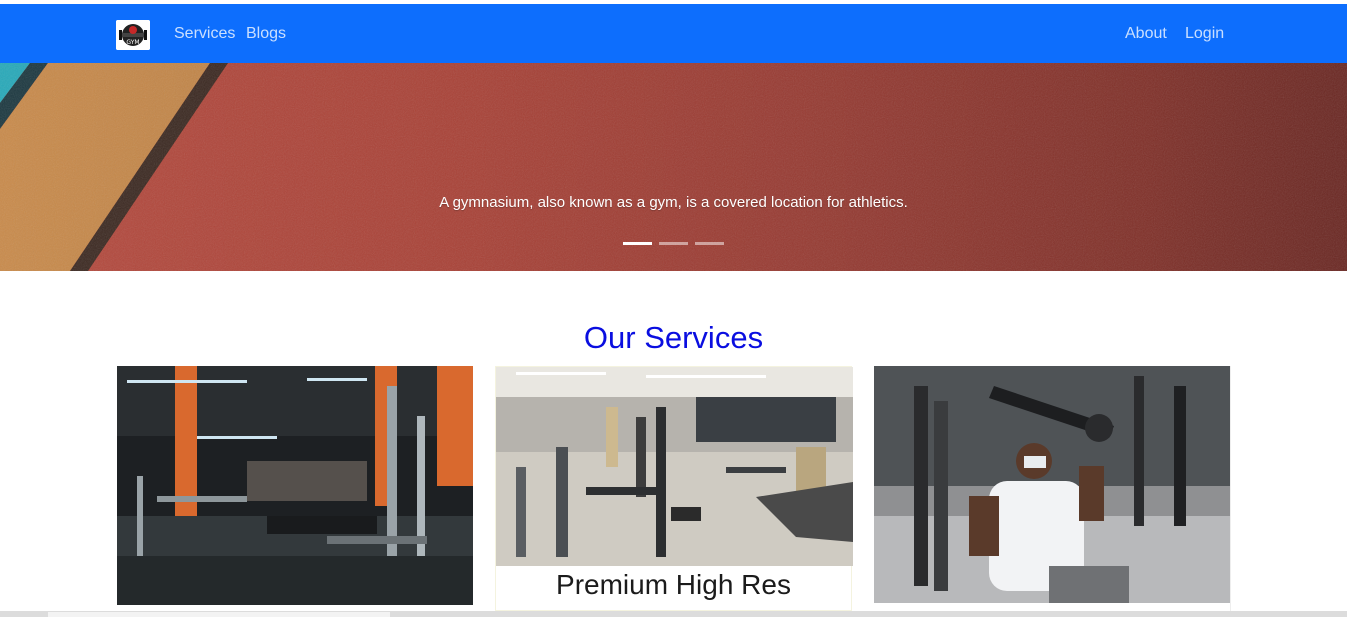 The image size is (1347, 617). Describe the element at coordinates (204, 34) in the screenshot. I see `nav-link-services: Services` at that location.